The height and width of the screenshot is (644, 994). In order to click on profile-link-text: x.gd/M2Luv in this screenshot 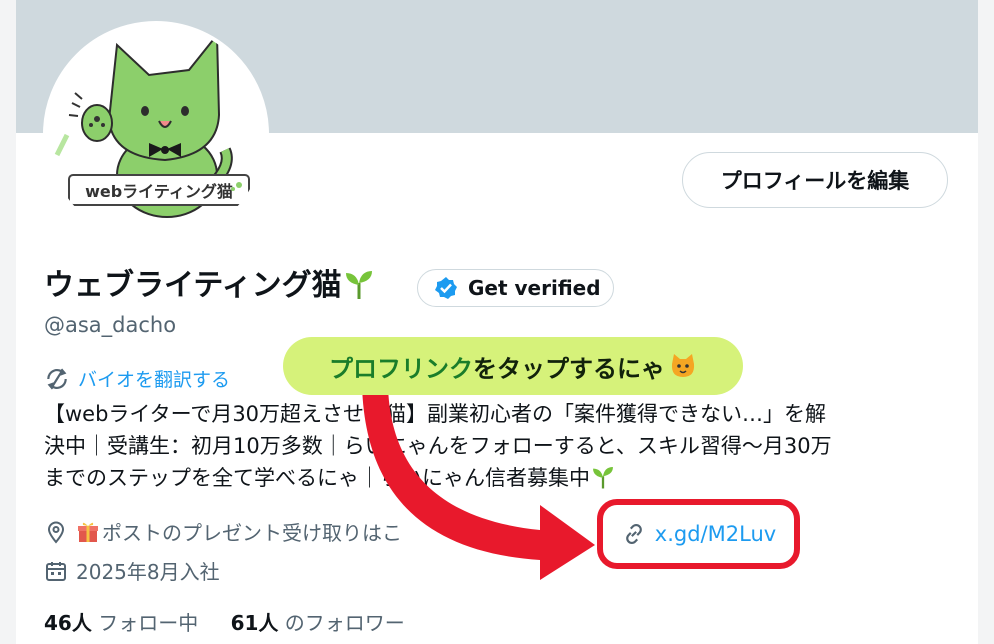, I will do `click(715, 534)`.